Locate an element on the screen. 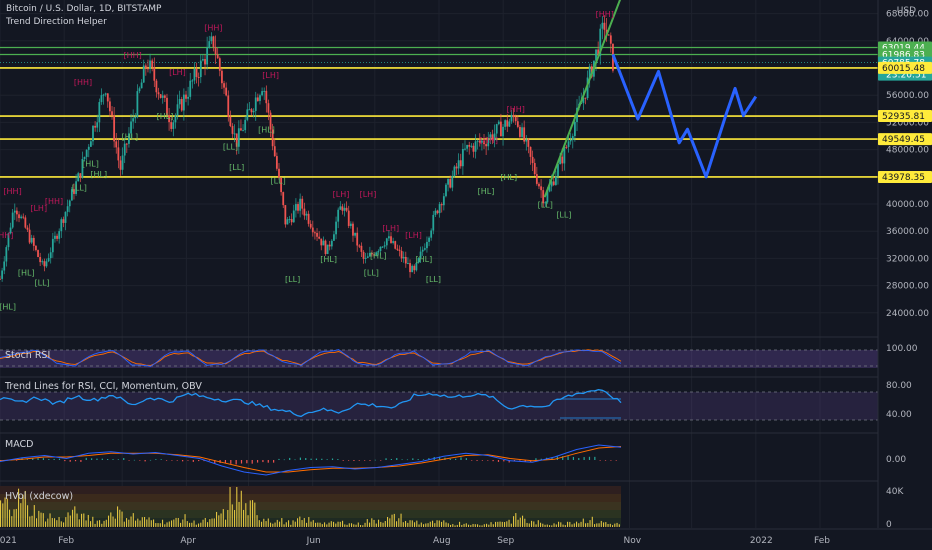  indicator-tick-label: 40K is located at coordinates (895, 492).